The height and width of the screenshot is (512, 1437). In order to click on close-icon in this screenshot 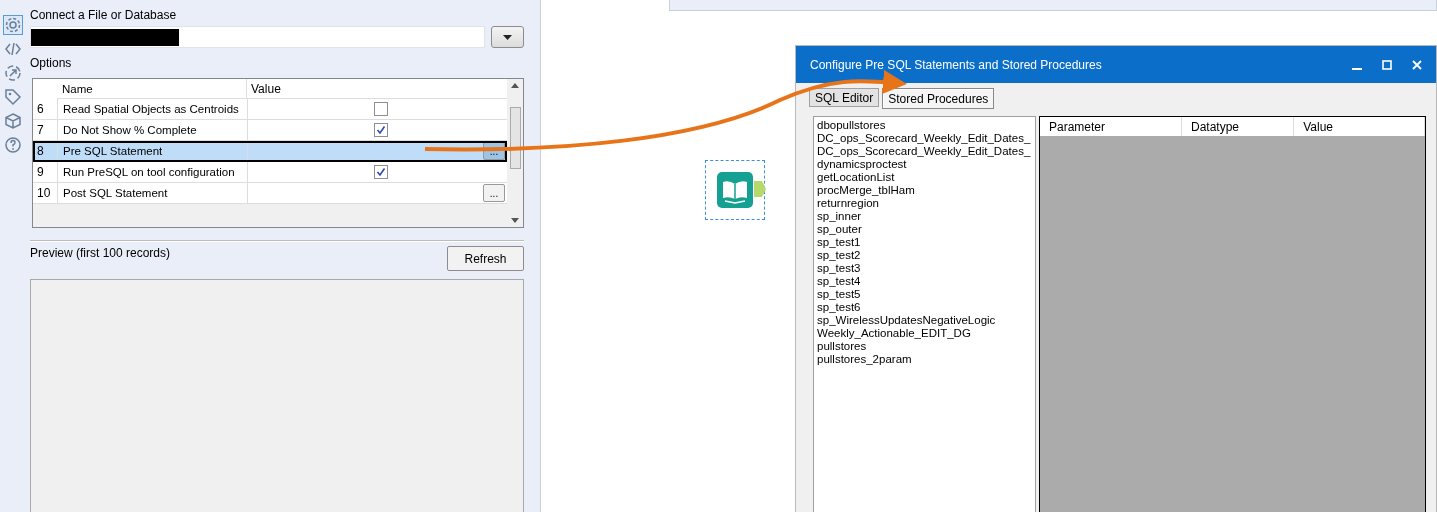, I will do `click(1417, 64)`.